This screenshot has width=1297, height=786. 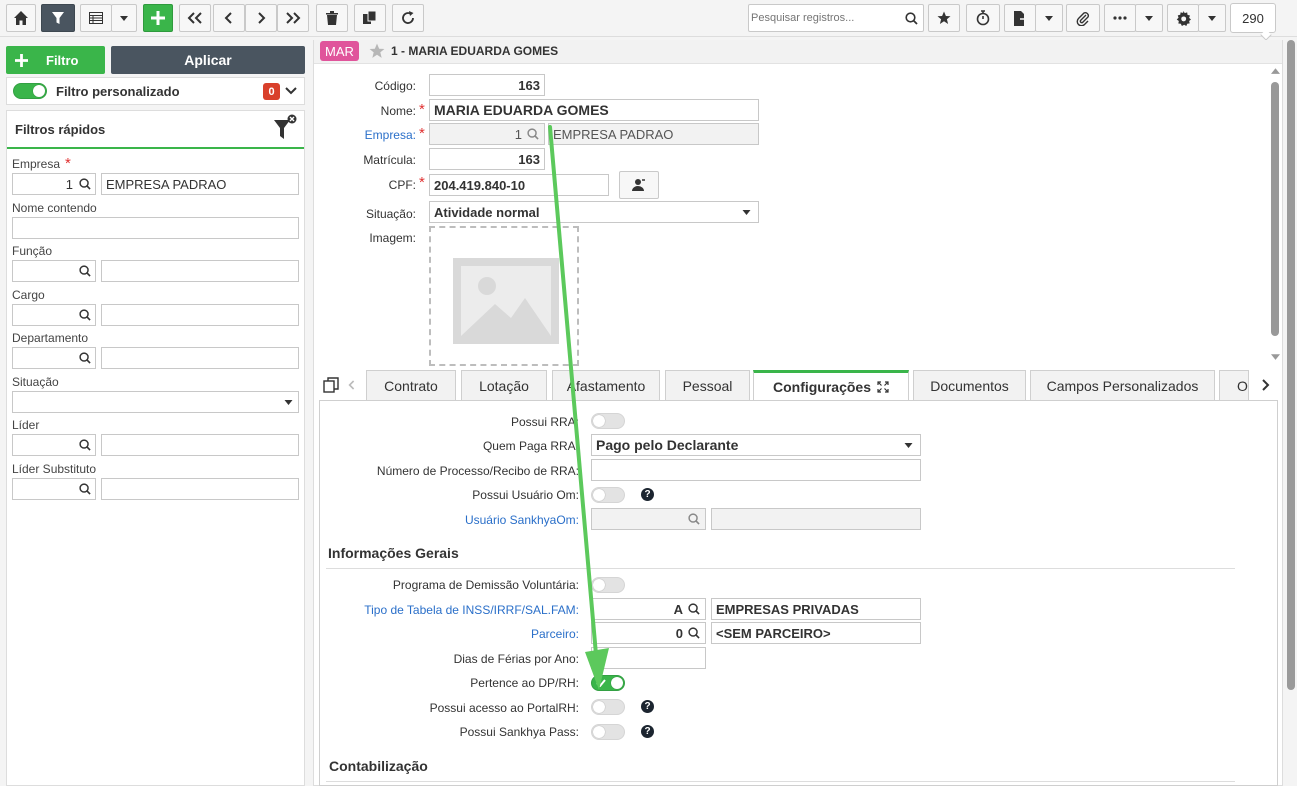 I want to click on paperclip-icon, so click(x=1082, y=18).